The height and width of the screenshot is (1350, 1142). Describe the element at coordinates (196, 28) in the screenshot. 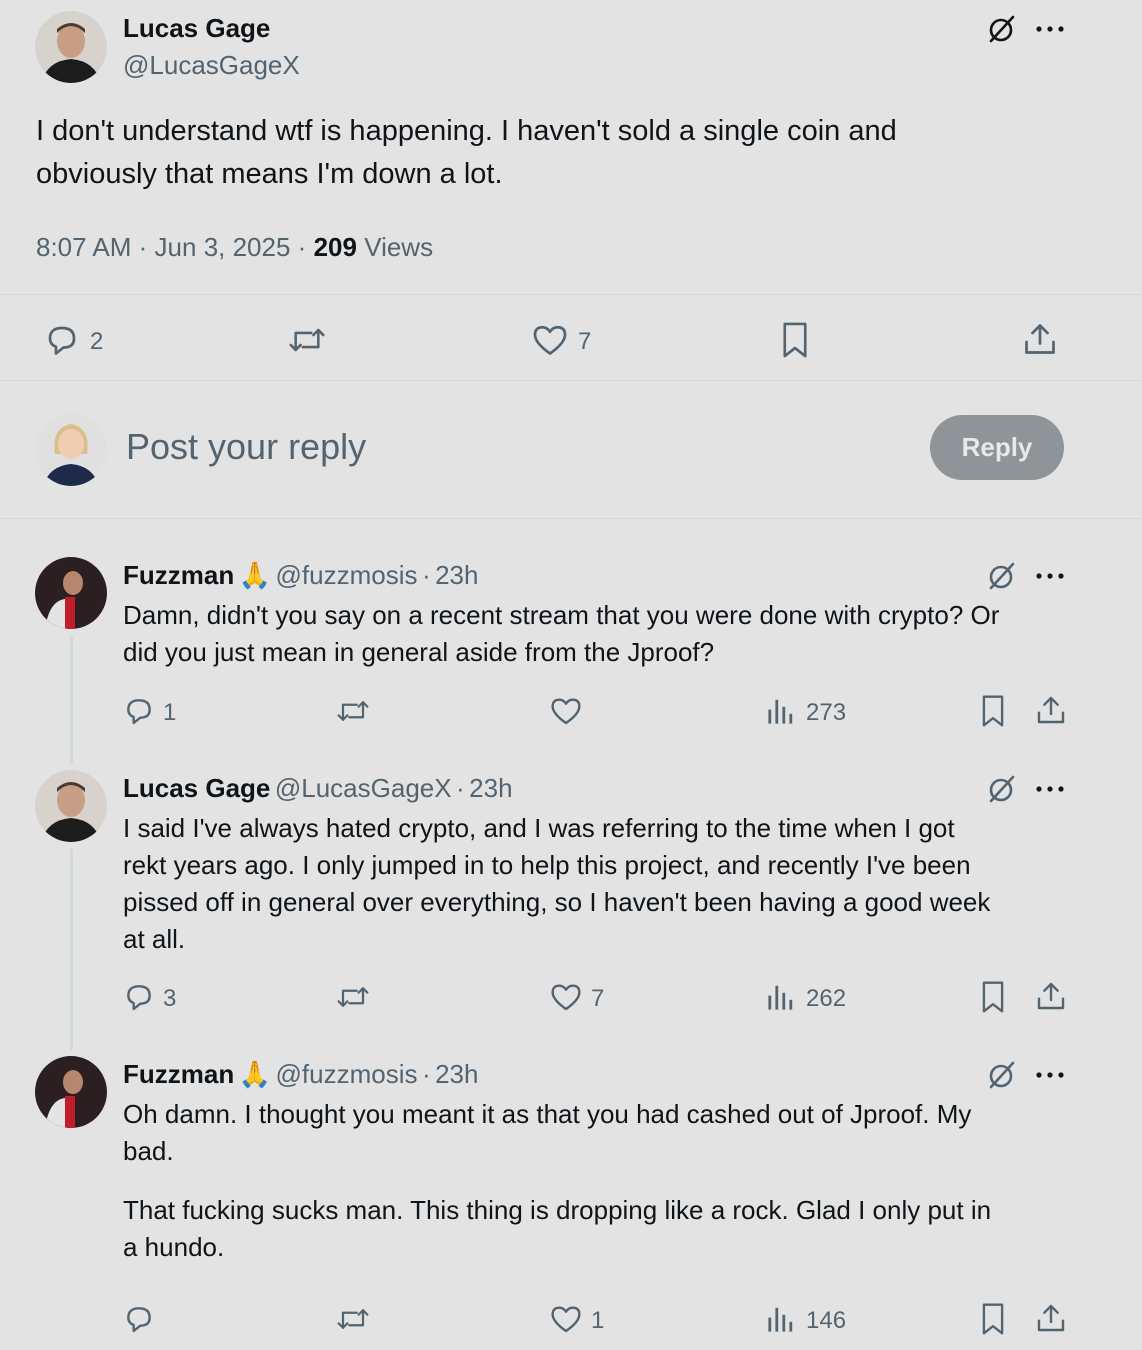

I see `author-name: Lucas Gage` at that location.